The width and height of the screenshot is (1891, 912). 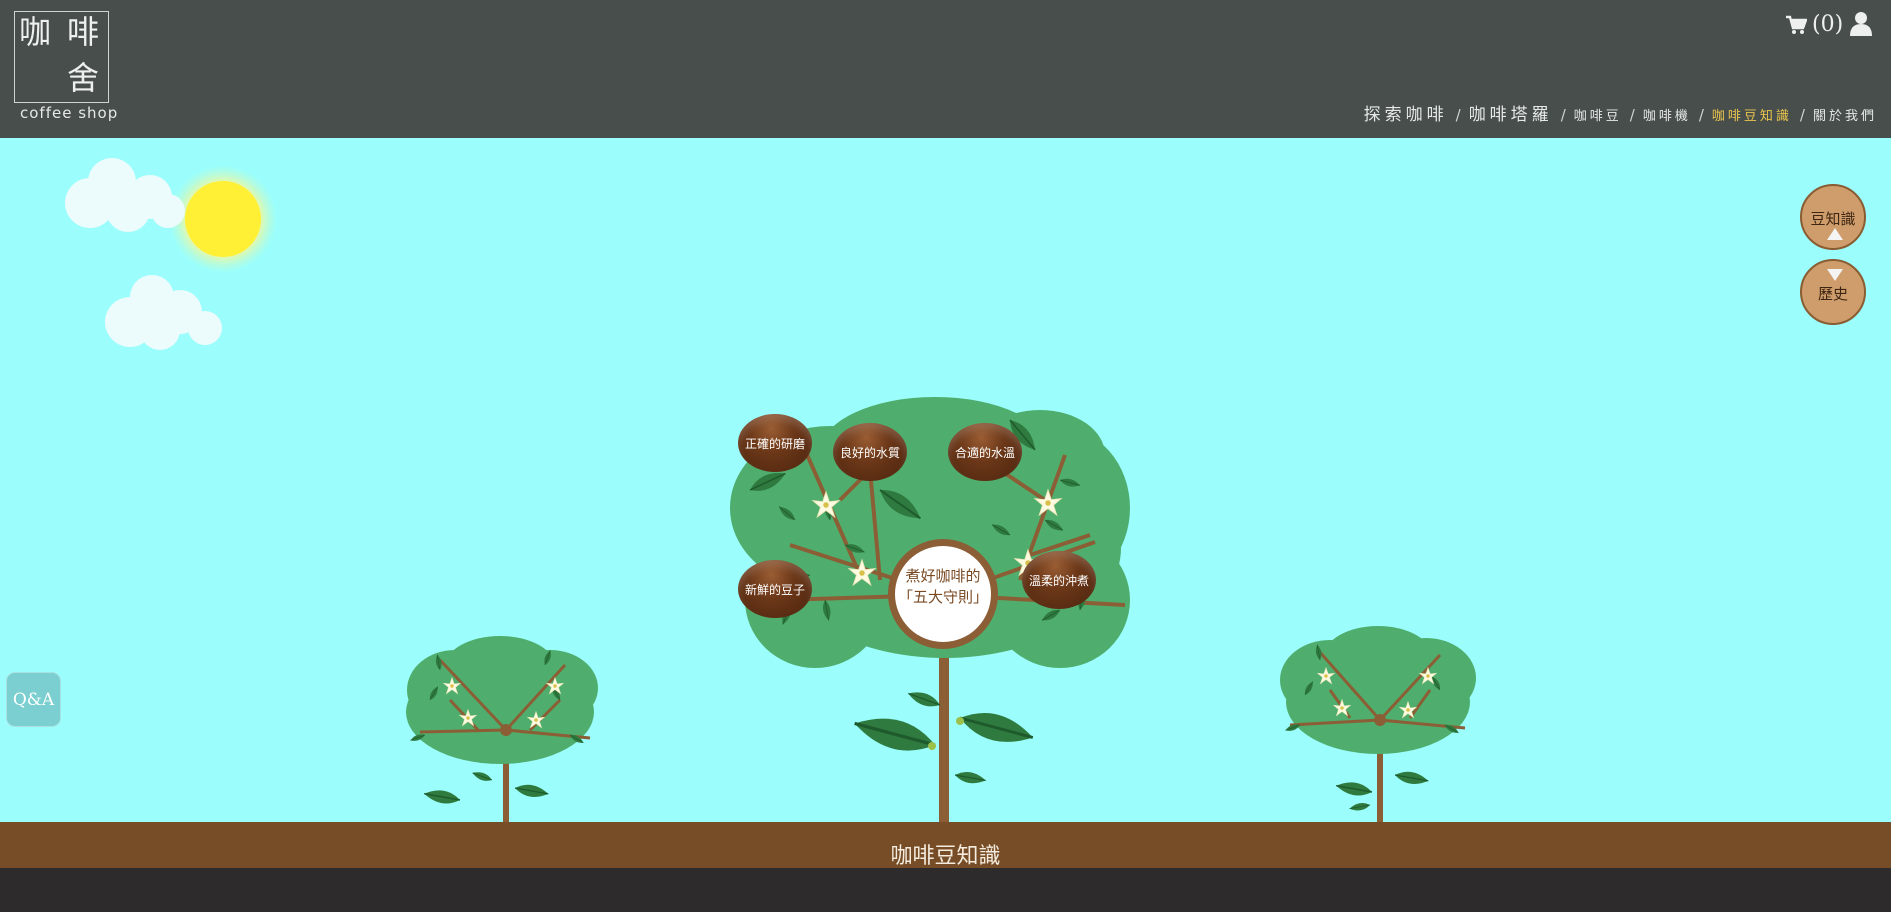 I want to click on bean-button-grinding: 正確的研磨, so click(x=775, y=443).